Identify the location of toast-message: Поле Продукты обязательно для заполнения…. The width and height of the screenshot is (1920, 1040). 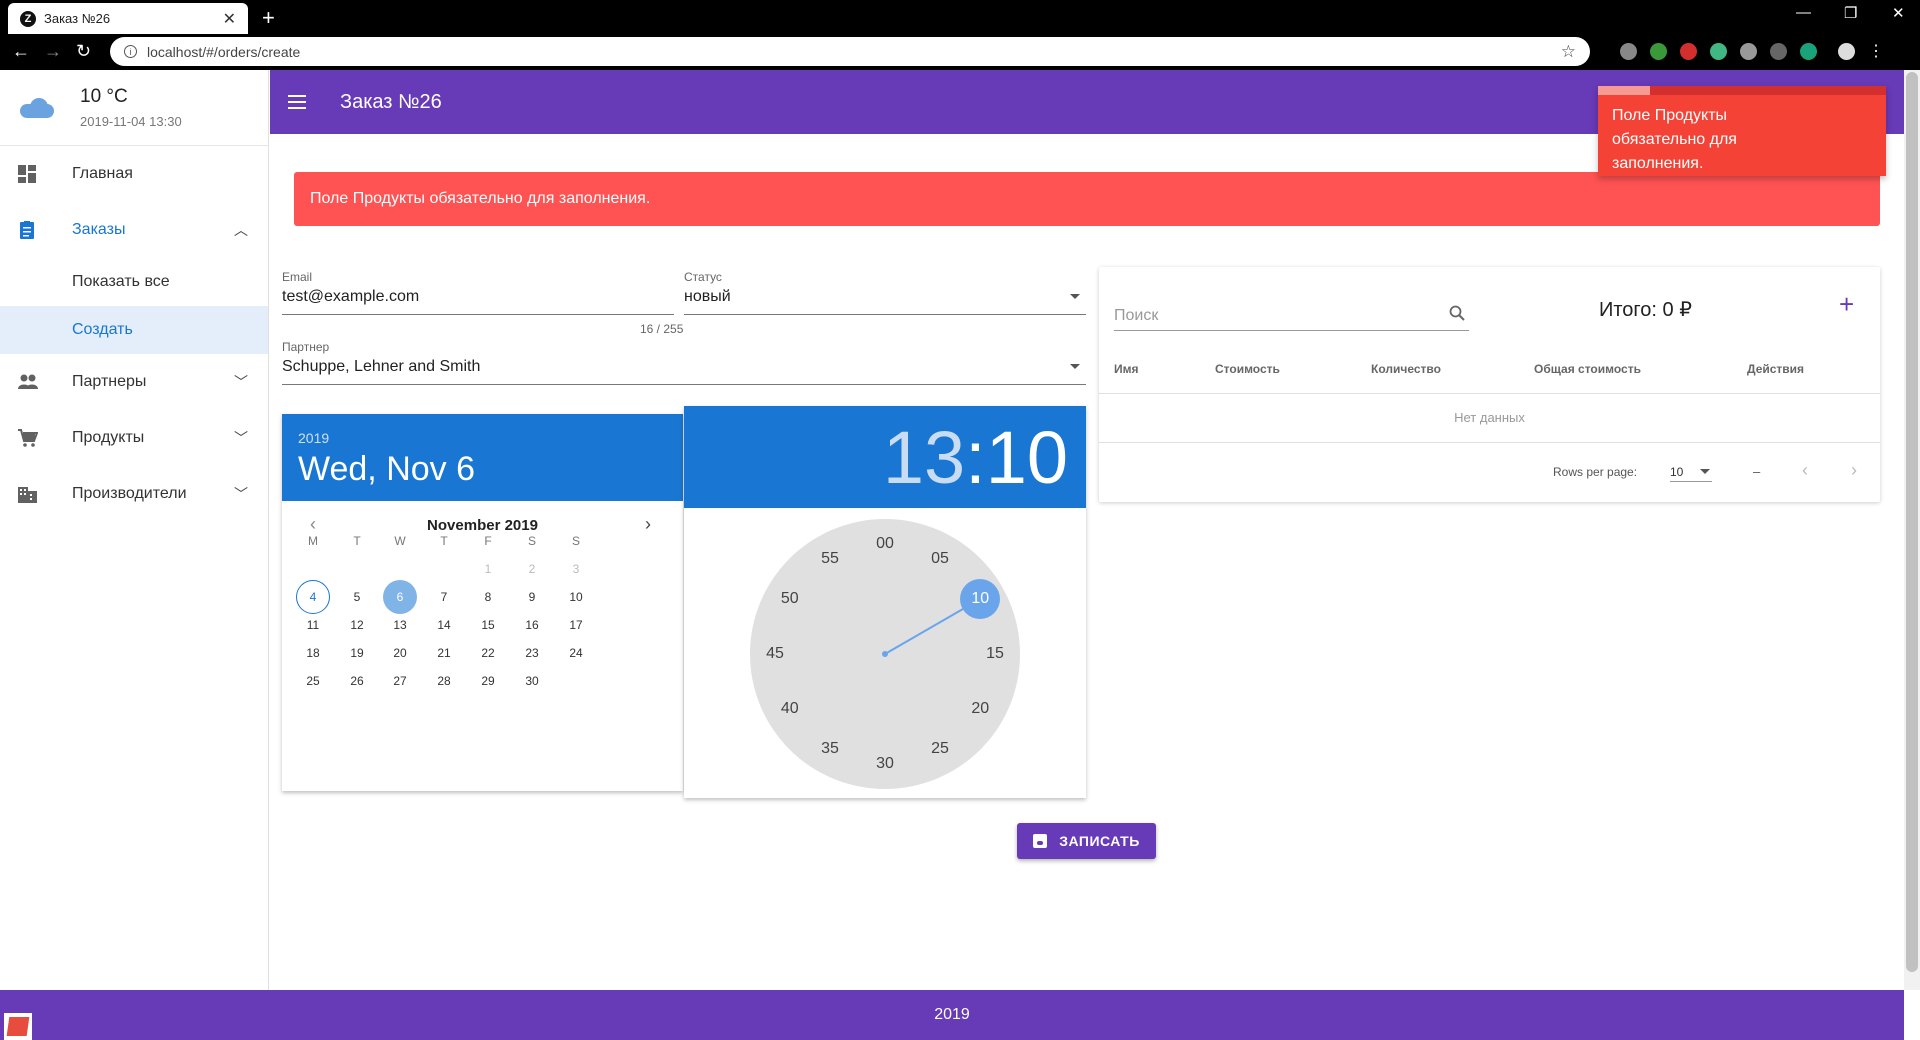
(1674, 139).